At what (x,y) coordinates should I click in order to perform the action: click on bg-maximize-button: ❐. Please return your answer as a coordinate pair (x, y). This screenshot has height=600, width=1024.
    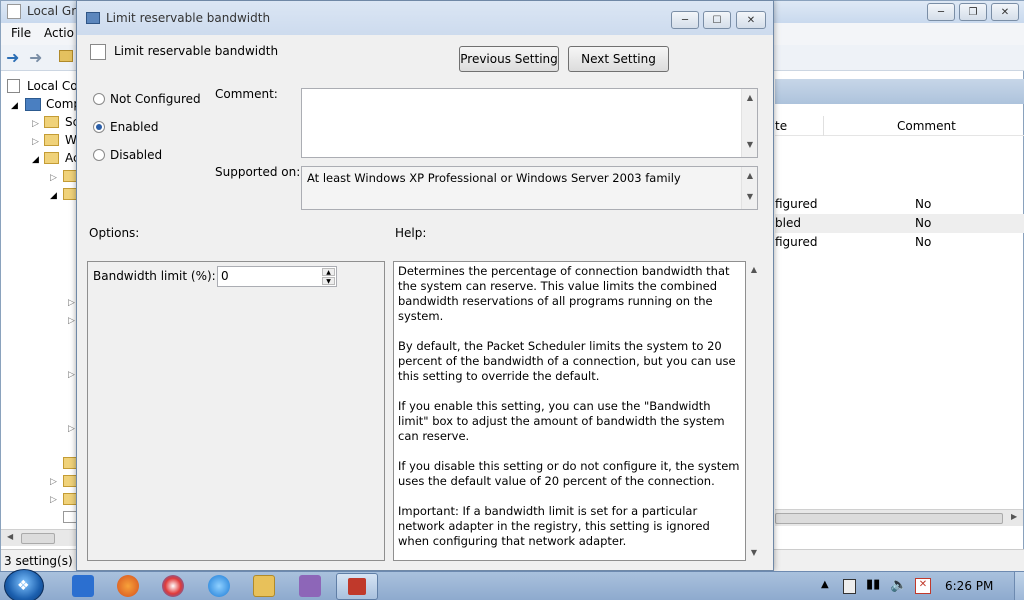
    Looking at the image, I should click on (973, 12).